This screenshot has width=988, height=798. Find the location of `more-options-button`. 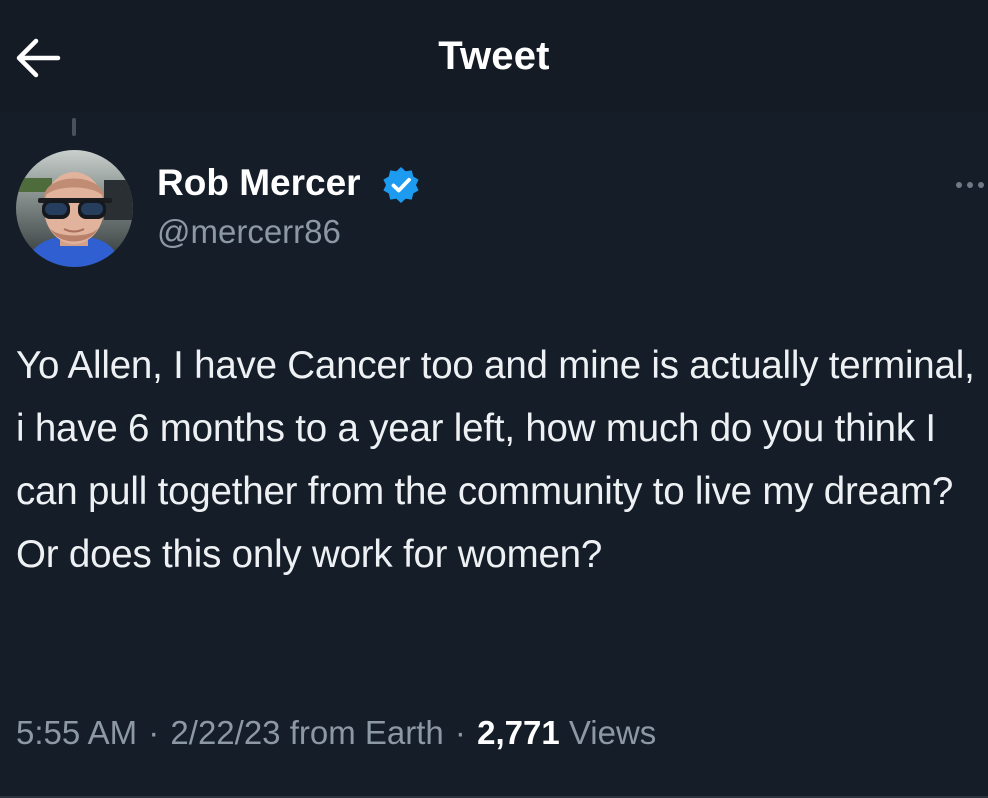

more-options-button is located at coordinates (971, 185).